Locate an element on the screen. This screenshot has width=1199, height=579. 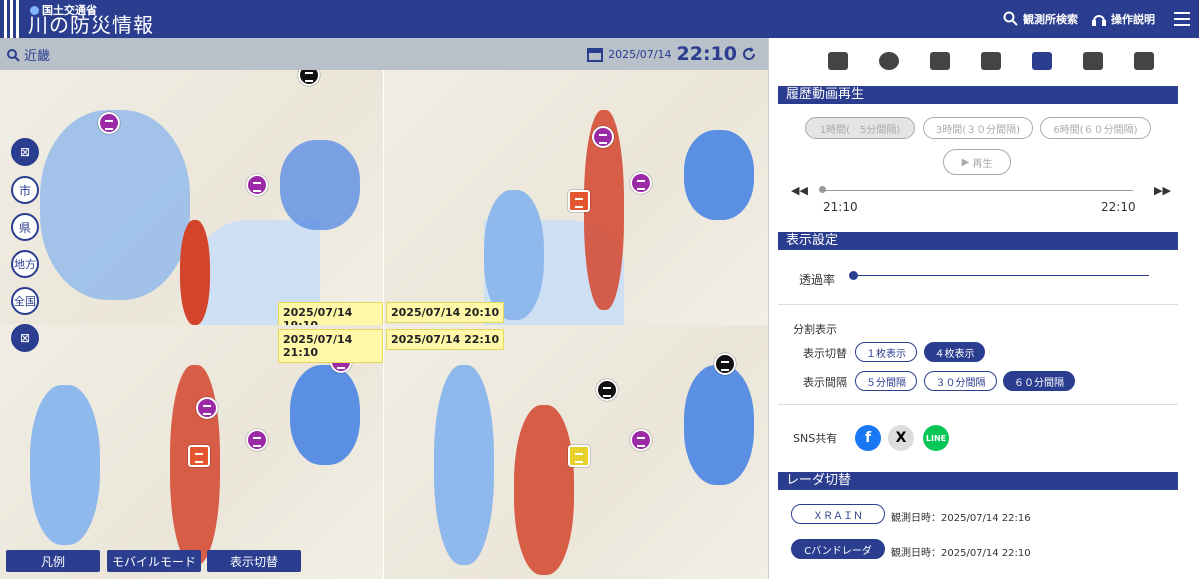
x-icon: X is located at coordinates (901, 438).